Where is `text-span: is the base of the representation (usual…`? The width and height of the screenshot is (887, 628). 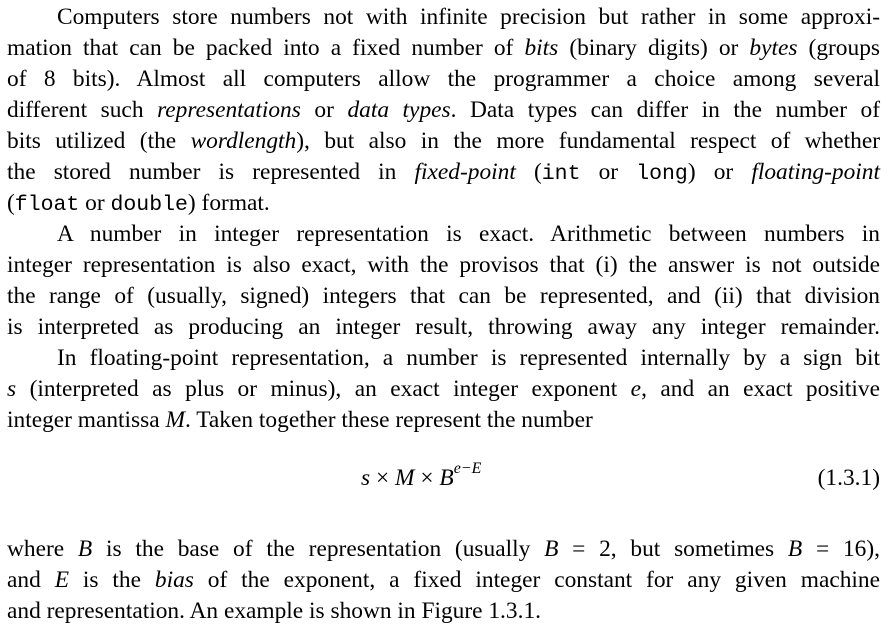 text-span: is the base of the representation (usual… is located at coordinates (318, 549).